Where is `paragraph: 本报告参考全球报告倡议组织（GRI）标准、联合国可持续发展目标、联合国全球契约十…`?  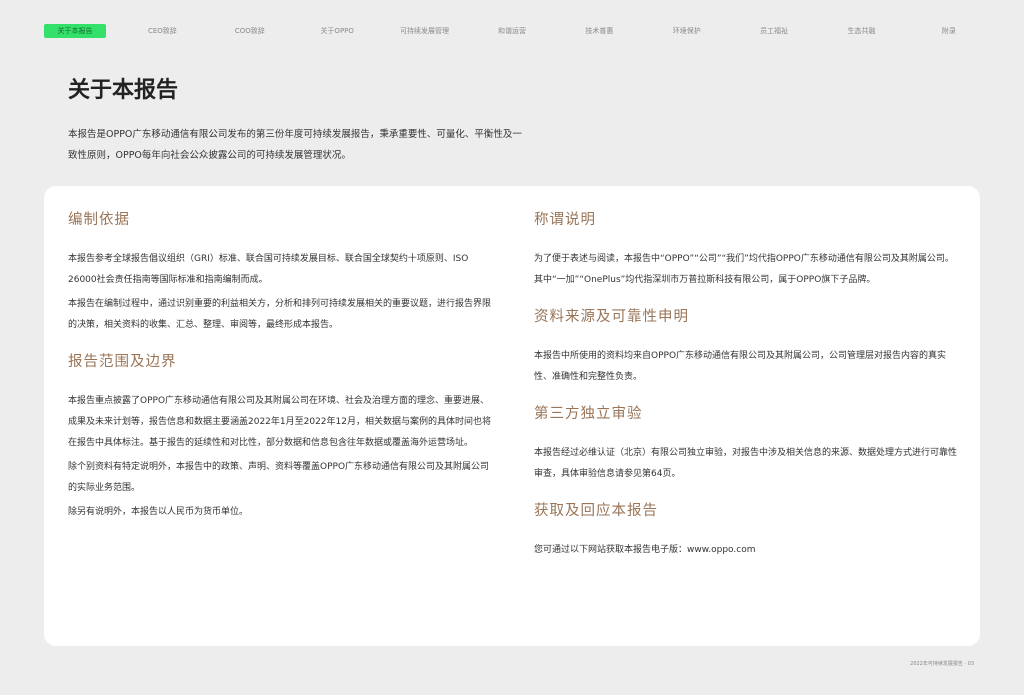 paragraph: 本报告参考全球报告倡议组织（GRI）标准、联合国可持续发展目标、联合国全球契约十… is located at coordinates (268, 269).